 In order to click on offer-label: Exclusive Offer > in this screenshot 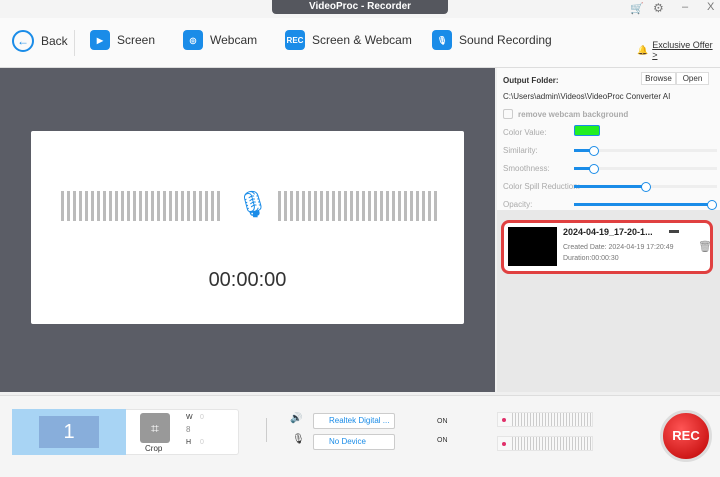, I will do `click(682, 50)`.